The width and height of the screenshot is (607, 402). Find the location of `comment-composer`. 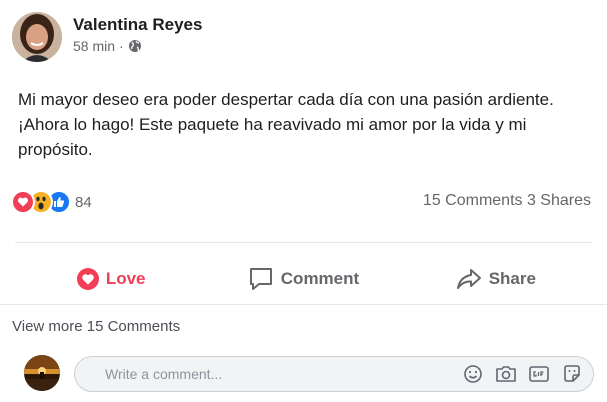

comment-composer is located at coordinates (42, 373).